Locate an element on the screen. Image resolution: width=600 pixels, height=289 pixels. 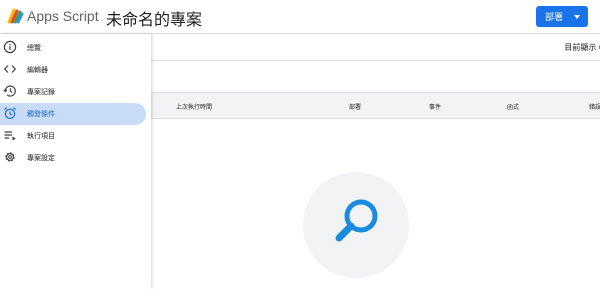
sidebar-item-logs: 專案記錄 is located at coordinates (73, 92).